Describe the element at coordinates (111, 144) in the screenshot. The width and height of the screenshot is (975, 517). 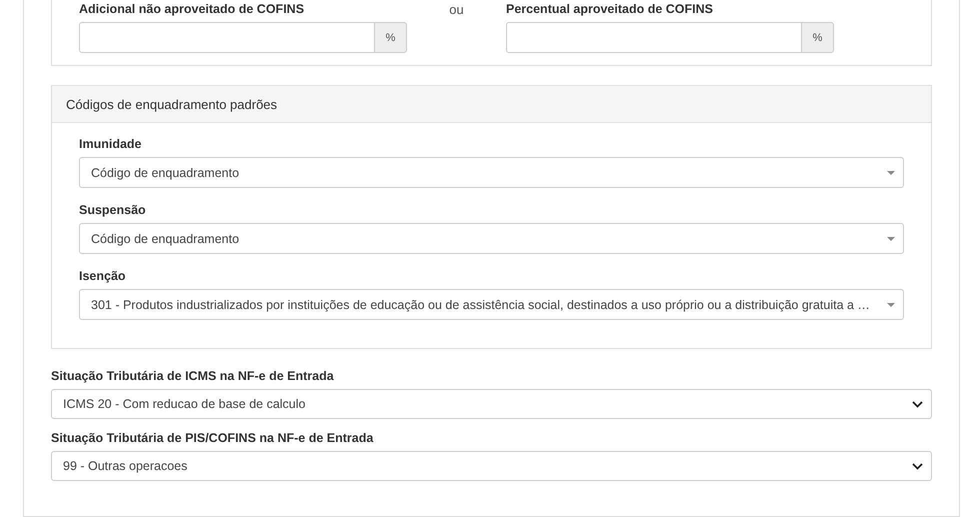
I see `field-label: Imunidade` at that location.